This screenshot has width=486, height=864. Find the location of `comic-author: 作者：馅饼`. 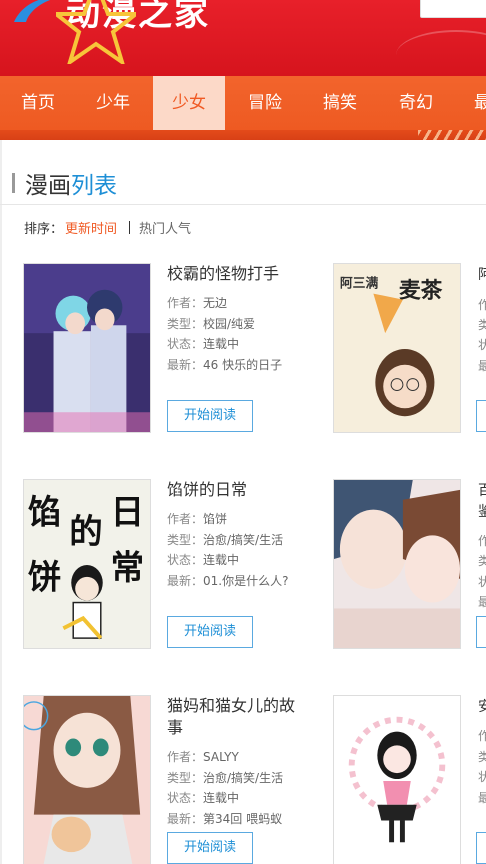

comic-author: 作者：馅饼 is located at coordinates (197, 519).